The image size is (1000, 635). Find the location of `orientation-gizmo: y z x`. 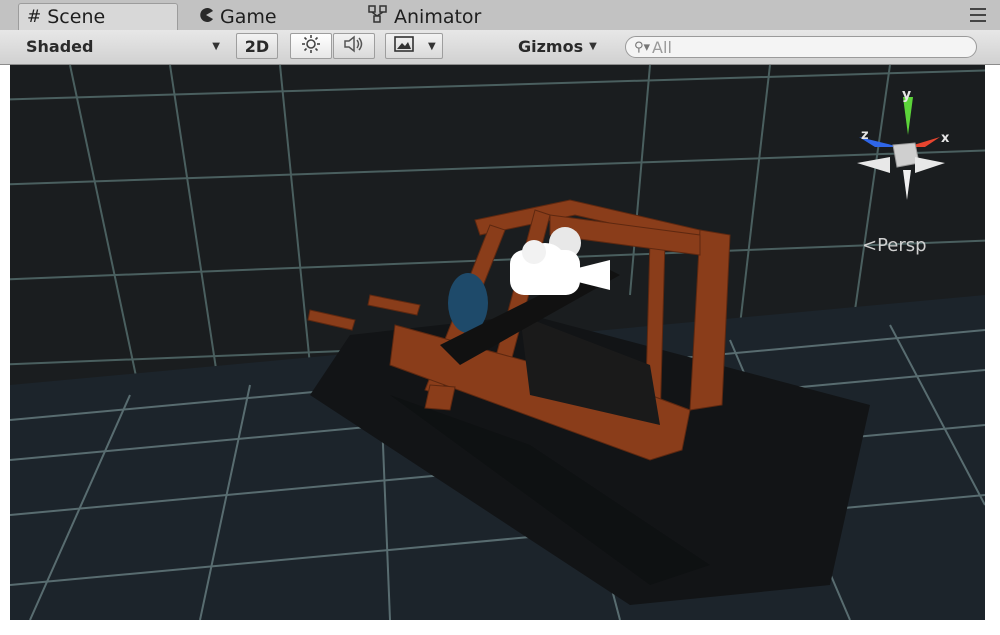

orientation-gizmo: y z x is located at coordinates (900, 145).